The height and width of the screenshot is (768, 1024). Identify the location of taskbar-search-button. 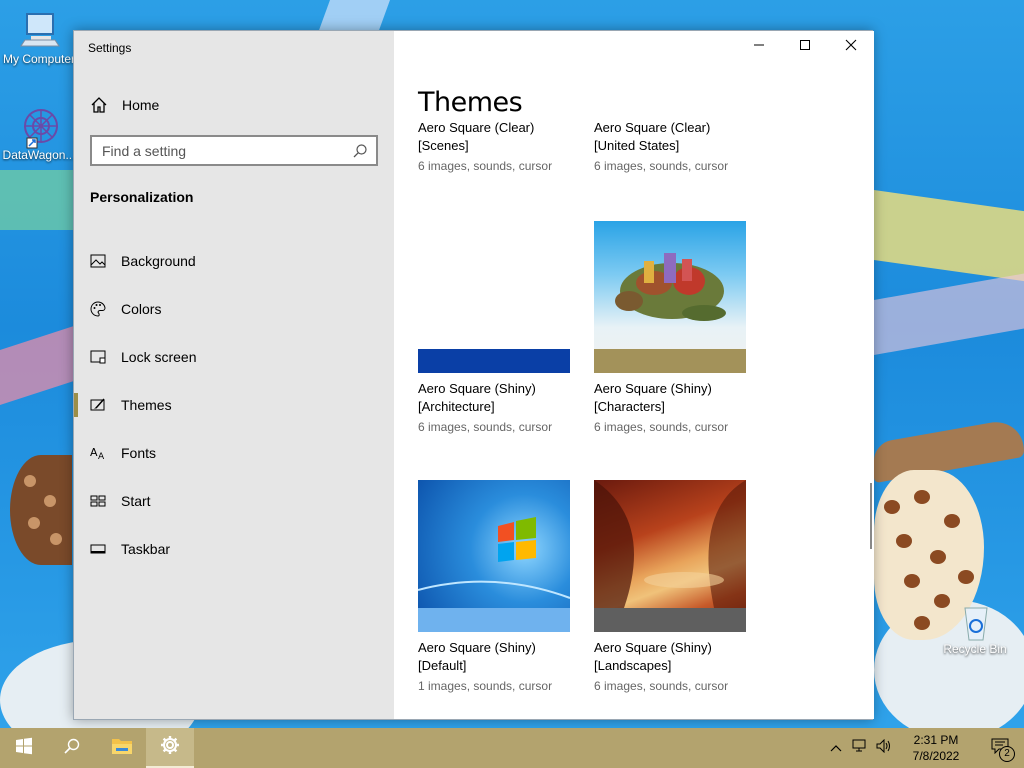
(72, 748).